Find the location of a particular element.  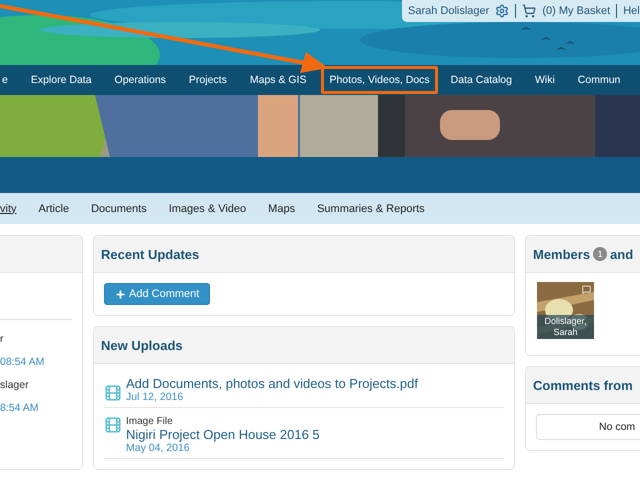

member-count: 1 is located at coordinates (600, 254).